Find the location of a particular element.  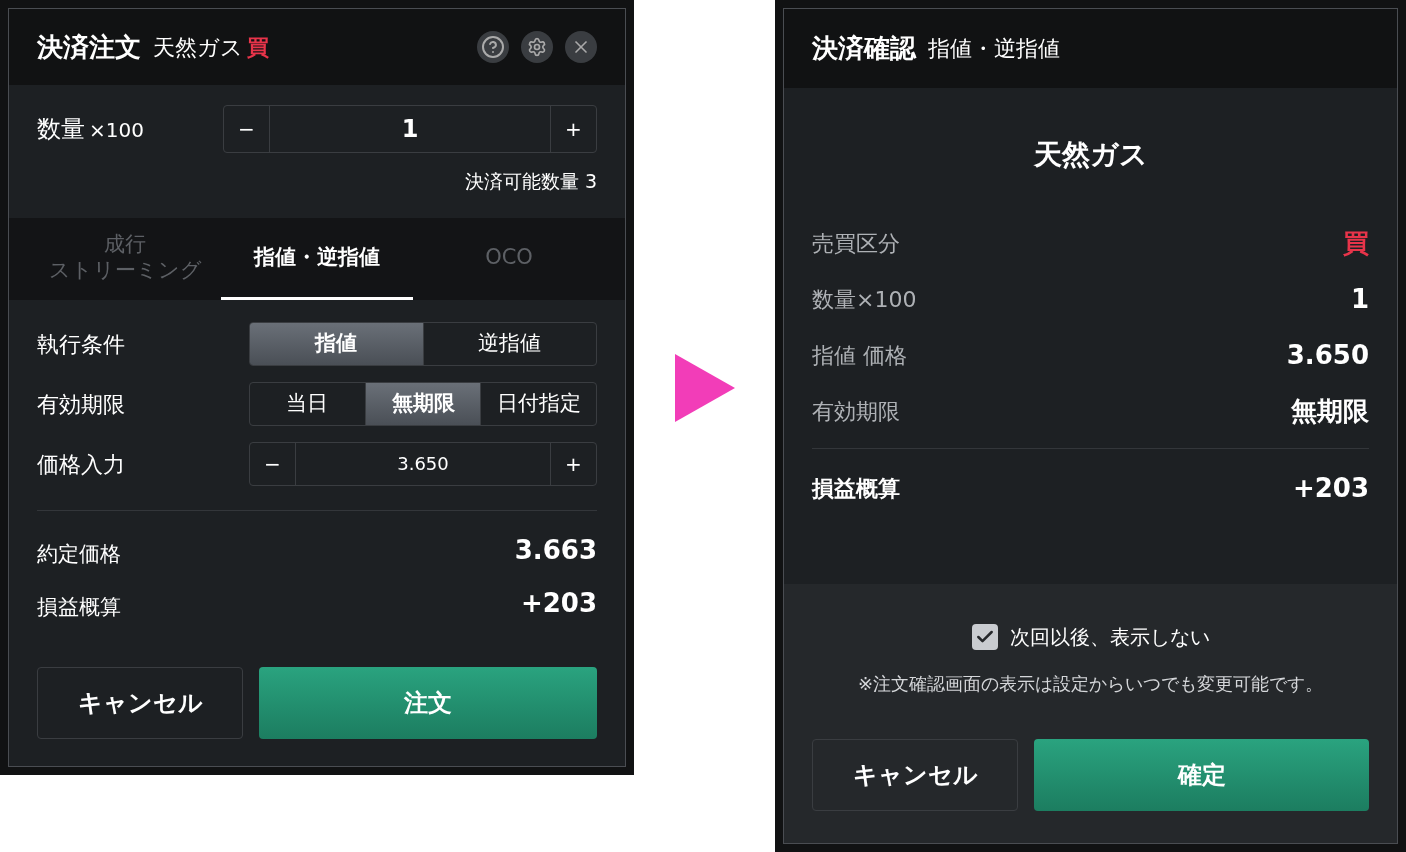

detail-value: 3.650 is located at coordinates (1327, 355).